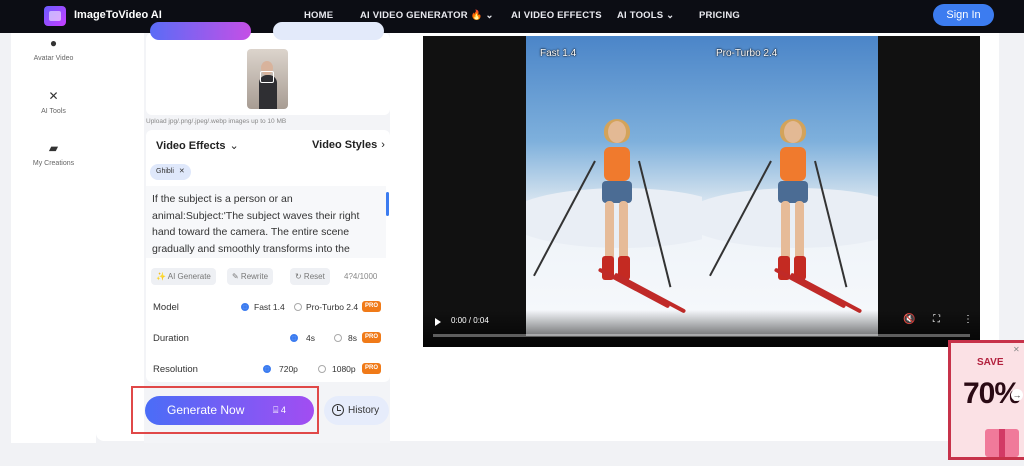 The image size is (1024, 466). Describe the element at coordinates (963, 15) in the screenshot. I see `sign-in-button: Sign In` at that location.